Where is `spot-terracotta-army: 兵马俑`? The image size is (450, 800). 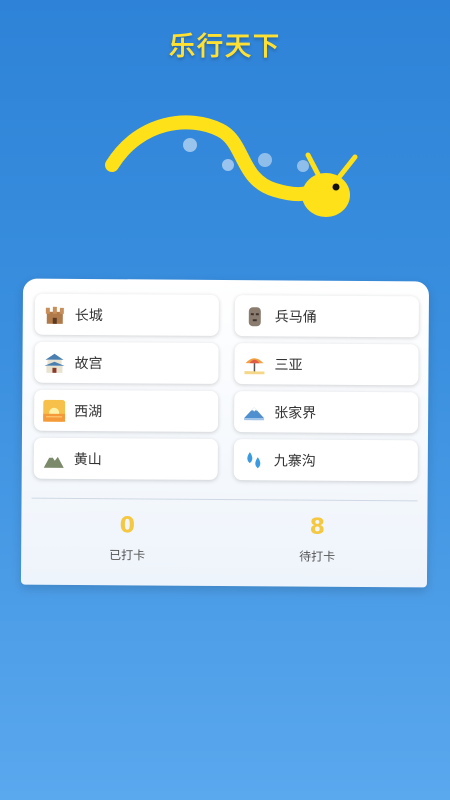 spot-terracotta-army: 兵马俑 is located at coordinates (326, 316).